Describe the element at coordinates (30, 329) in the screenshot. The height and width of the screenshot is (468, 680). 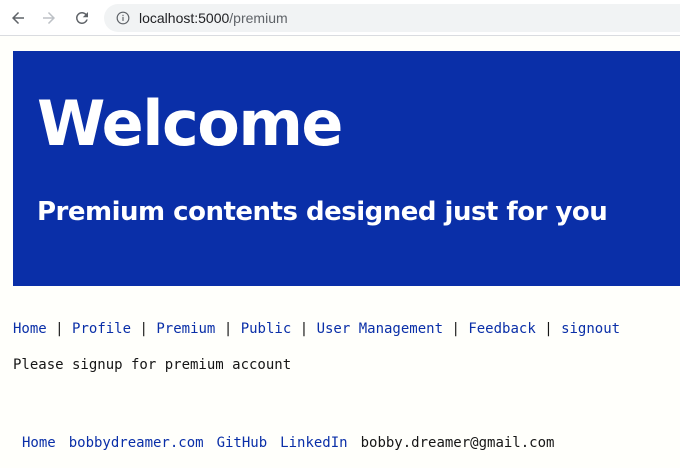
I see `nav-link-home: Home` at that location.